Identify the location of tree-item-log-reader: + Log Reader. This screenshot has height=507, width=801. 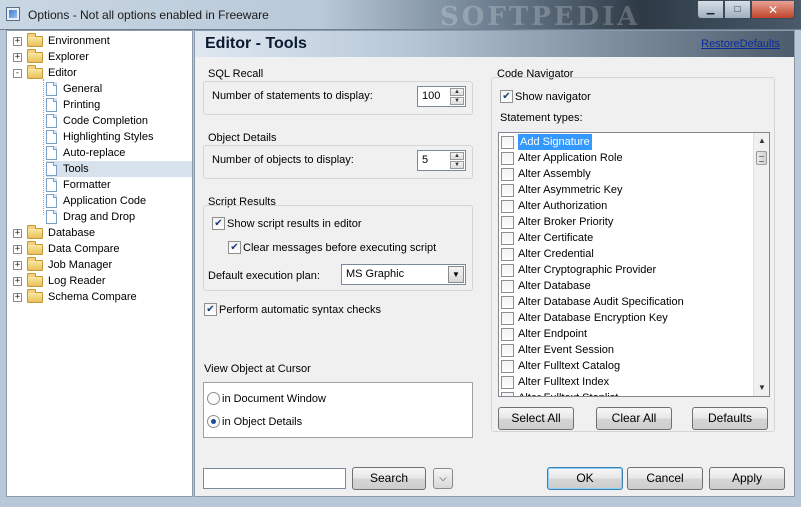
(59, 280).